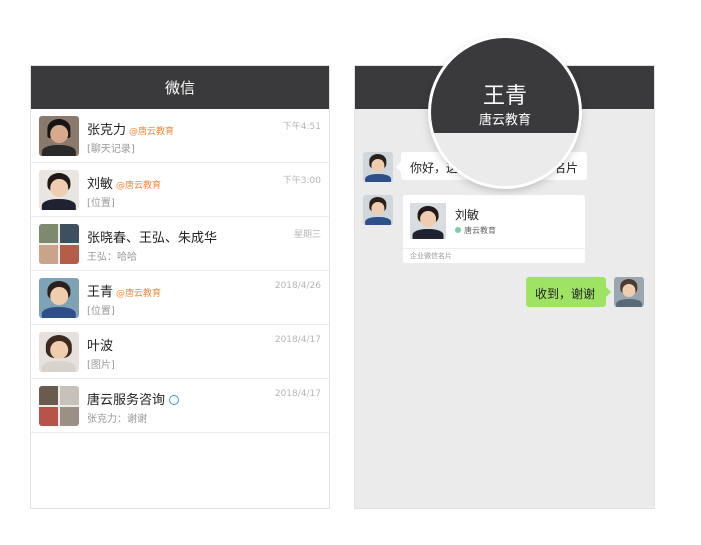 The width and height of the screenshot is (701, 545). I want to click on chat-row-liumin: 刘敏 @唐云教育 下午3:00 [位置], so click(180, 190).